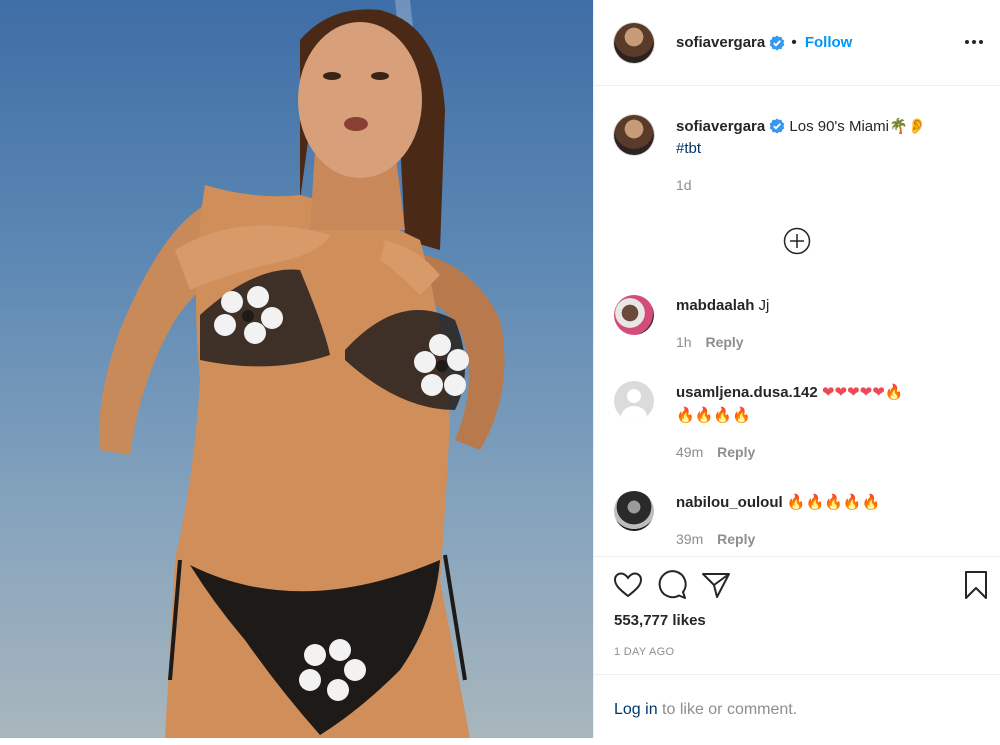 The height and width of the screenshot is (745, 1000). Describe the element at coordinates (764, 305) in the screenshot. I see `comment-text: Jj` at that location.